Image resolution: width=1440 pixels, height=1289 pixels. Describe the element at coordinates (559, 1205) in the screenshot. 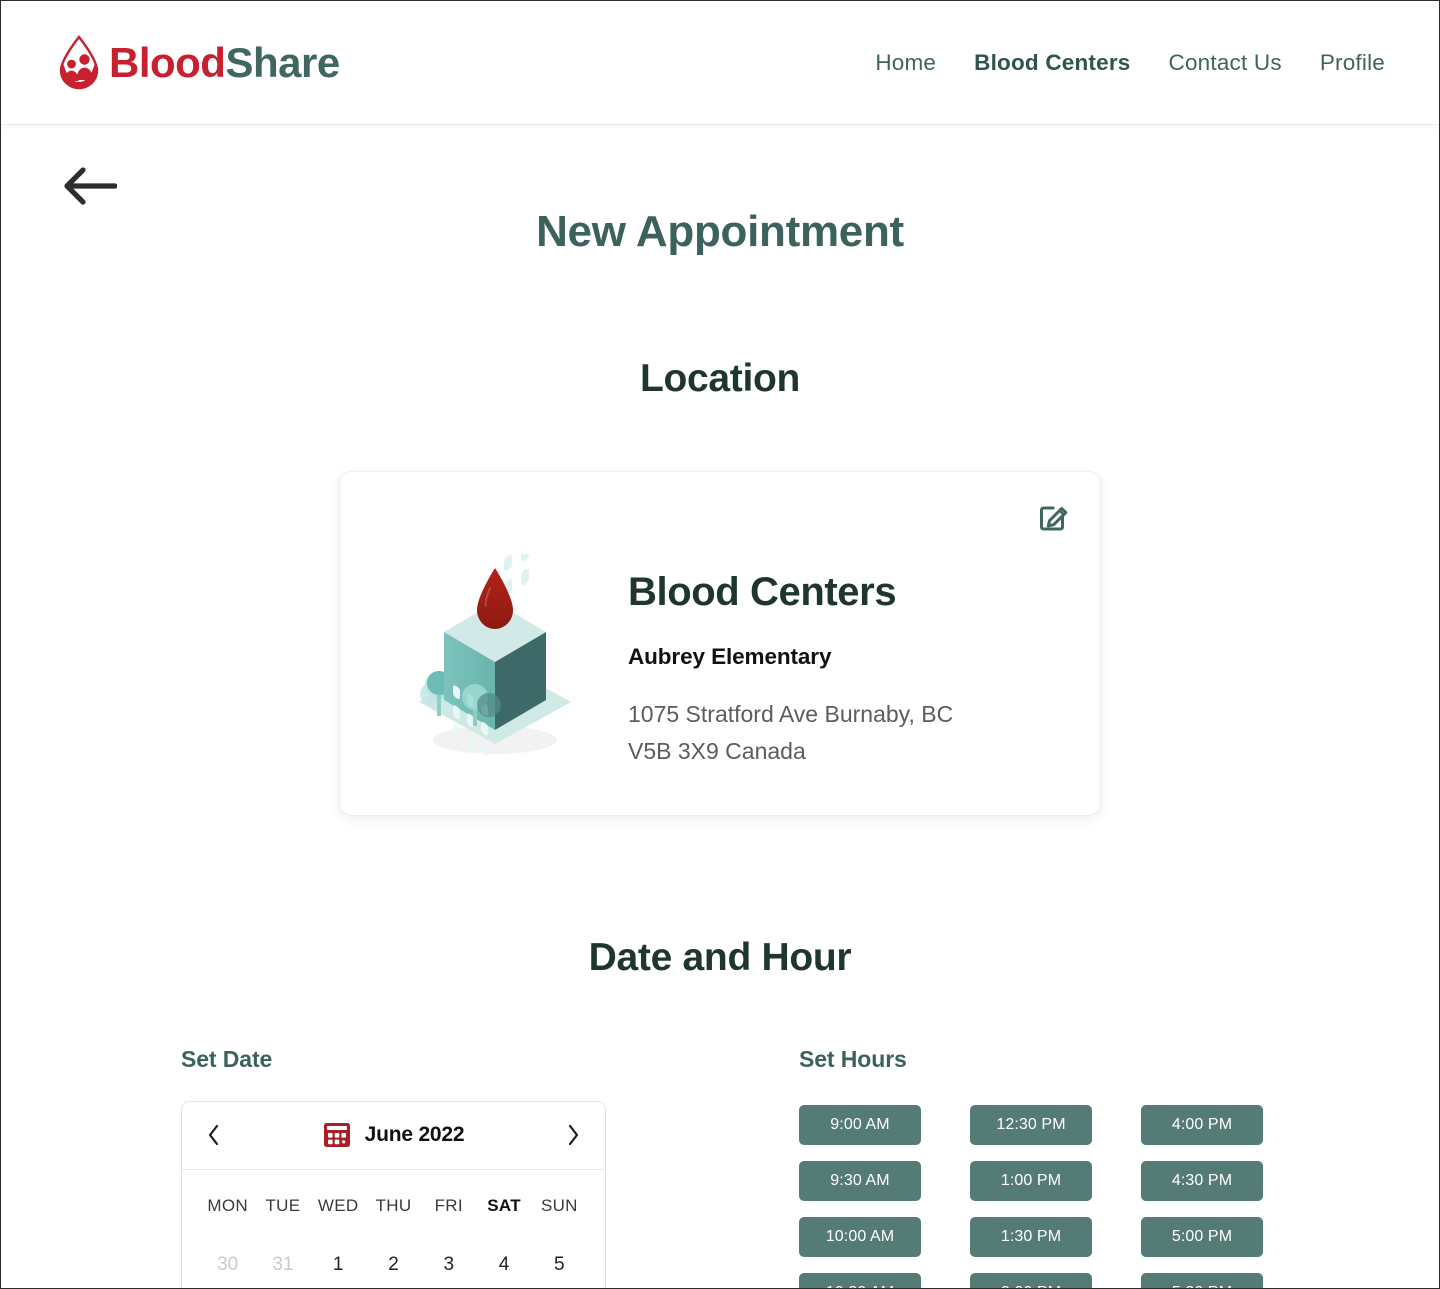

I see `weekday-sun: SUN` at that location.